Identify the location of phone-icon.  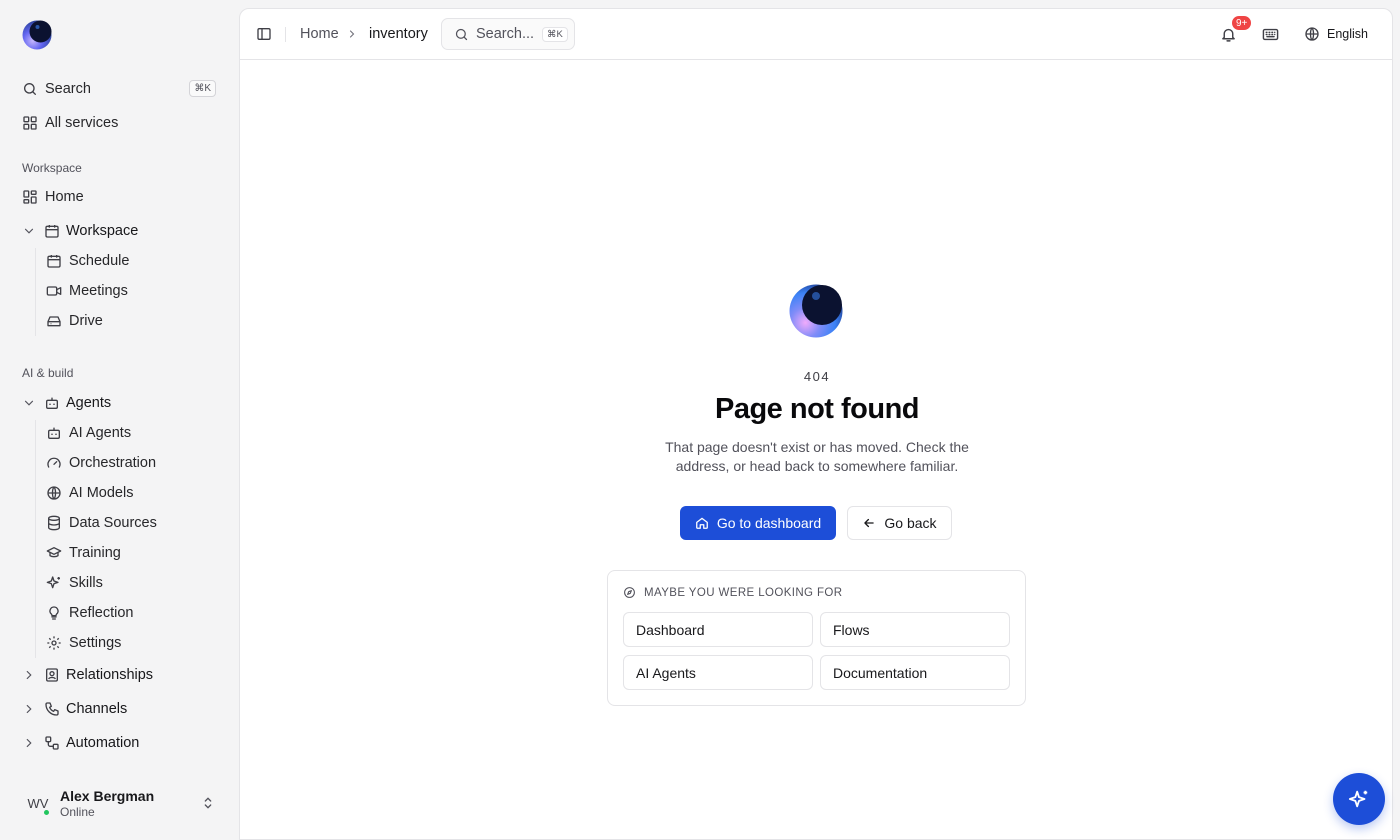
(52, 709).